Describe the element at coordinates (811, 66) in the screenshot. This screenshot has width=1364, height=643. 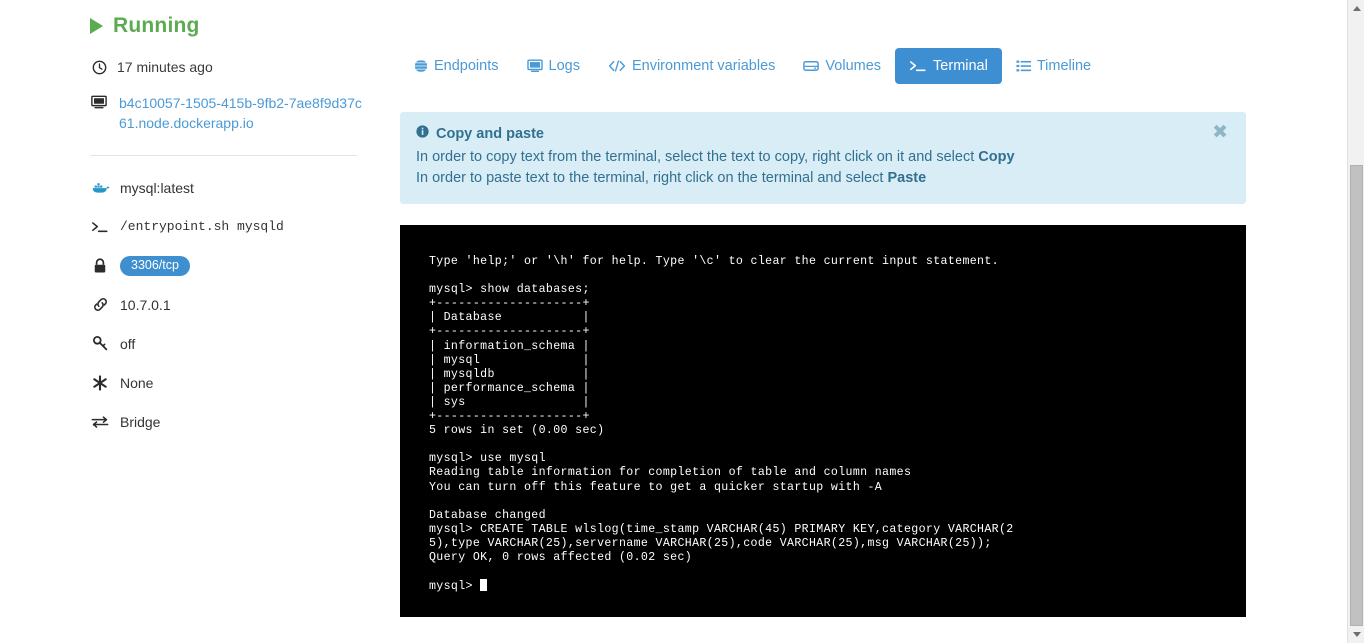
I see `hdd-icon` at that location.